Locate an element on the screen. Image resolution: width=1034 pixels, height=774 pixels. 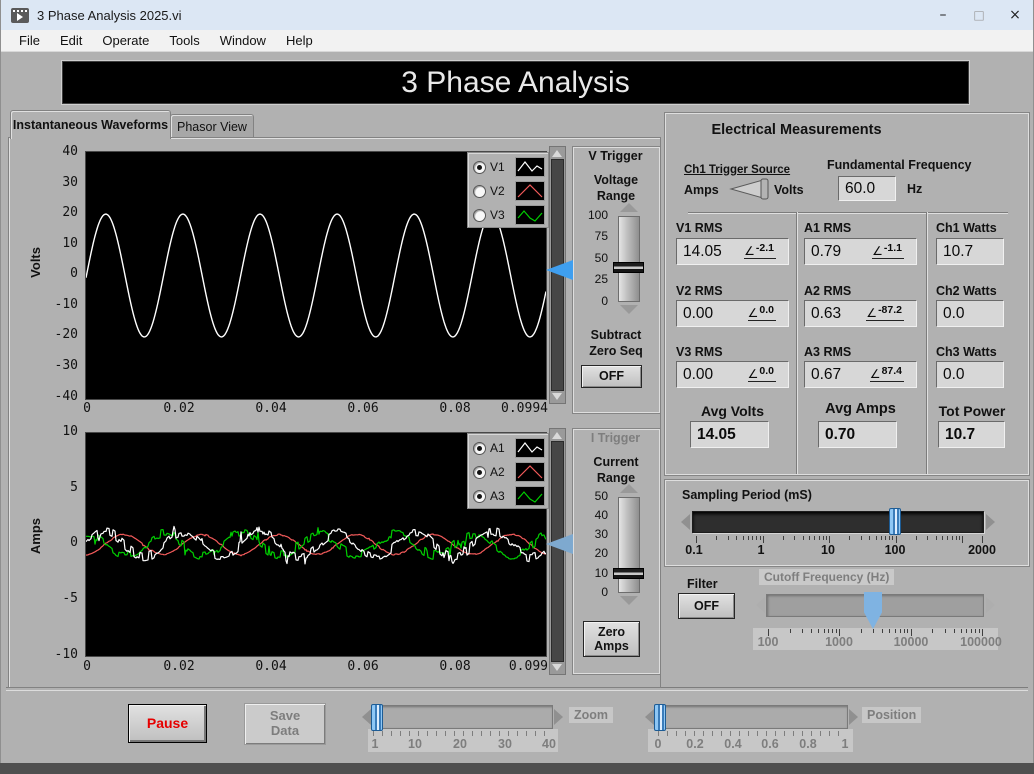
legend-item-a2: A2 is located at coordinates (509, 472).